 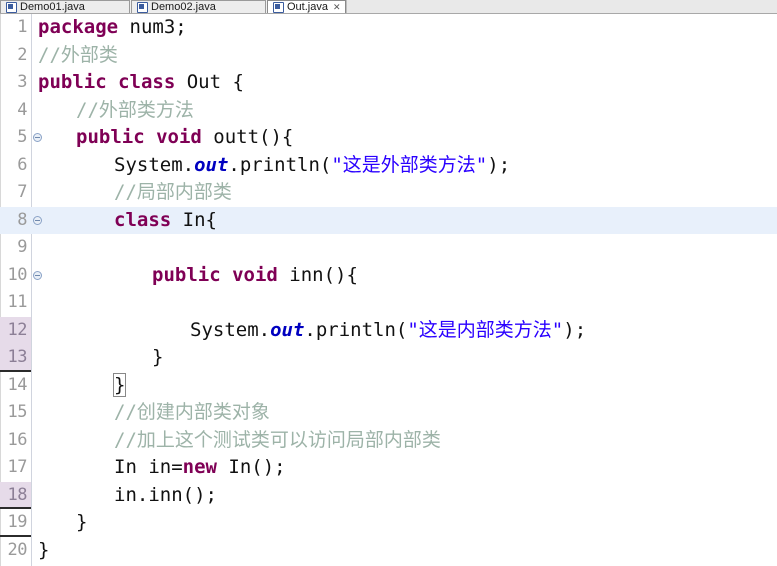 I want to click on line-number: 7, so click(x=22, y=192).